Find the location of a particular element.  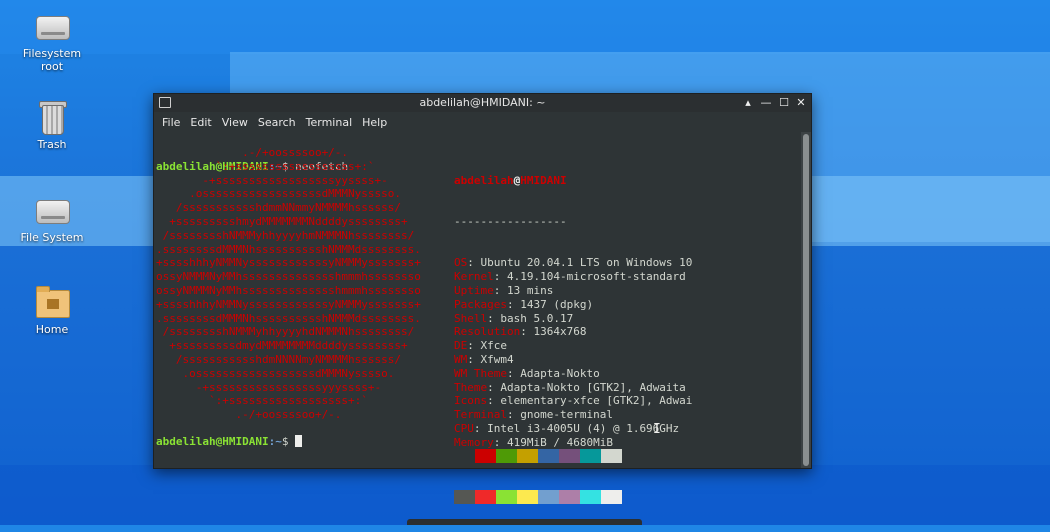

logo-line: /ssssssssssshdmNNNNmyNMMMMhssssss/ is located at coordinates (279, 359).